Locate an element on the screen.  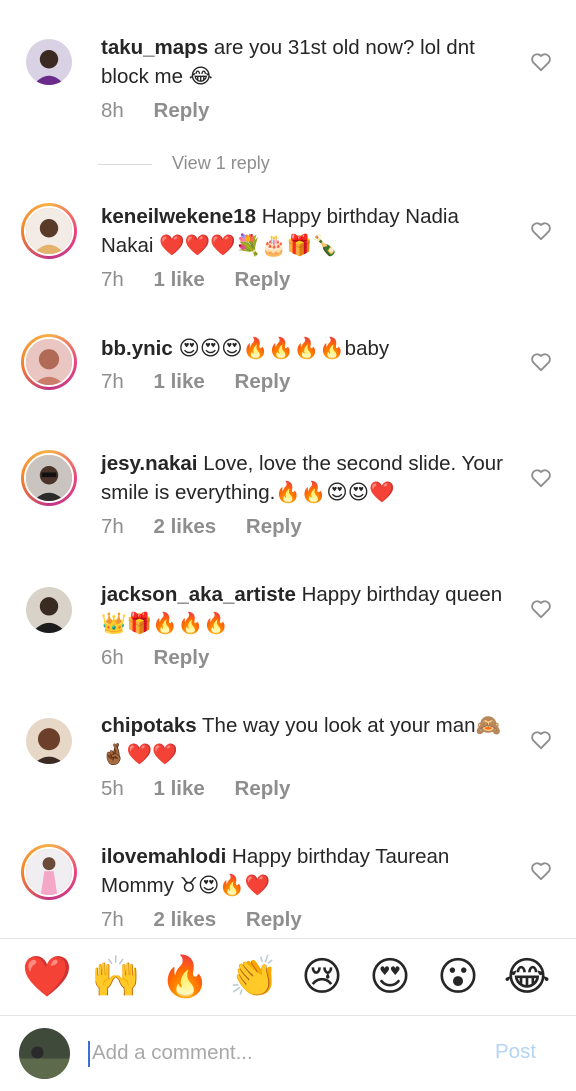
post-button: Post is located at coordinates (515, 1052).